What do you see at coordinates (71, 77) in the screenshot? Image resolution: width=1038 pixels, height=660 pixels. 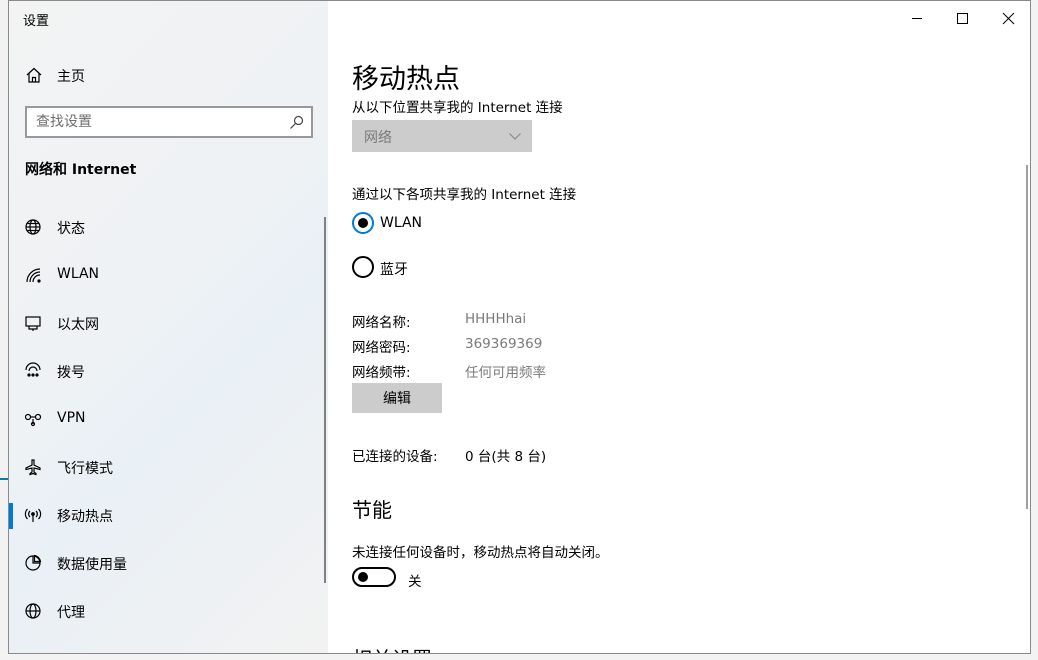 I see `sidebar-item-label: 主页` at bounding box center [71, 77].